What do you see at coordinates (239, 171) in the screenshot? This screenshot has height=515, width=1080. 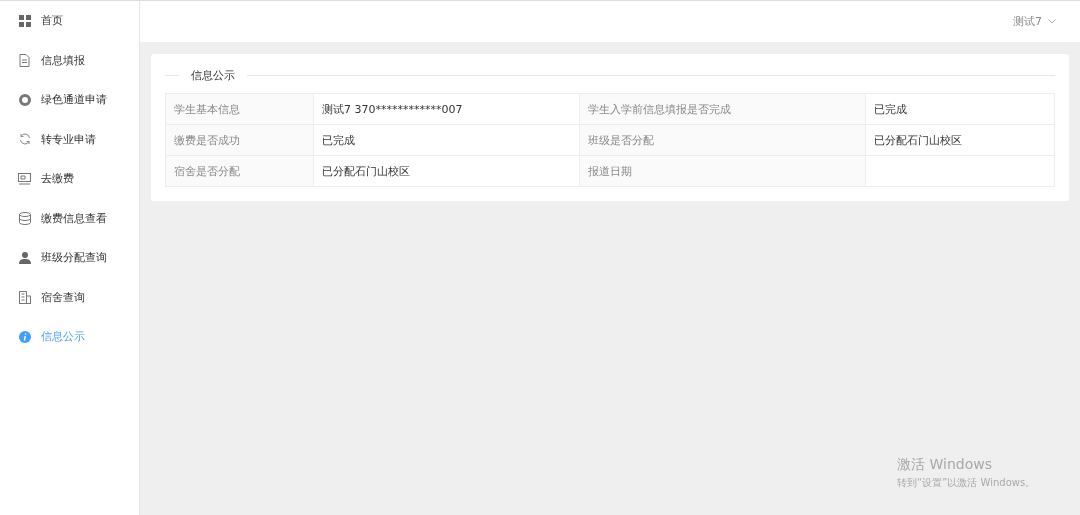 I see `label-cell: 宿舍是否分配` at bounding box center [239, 171].